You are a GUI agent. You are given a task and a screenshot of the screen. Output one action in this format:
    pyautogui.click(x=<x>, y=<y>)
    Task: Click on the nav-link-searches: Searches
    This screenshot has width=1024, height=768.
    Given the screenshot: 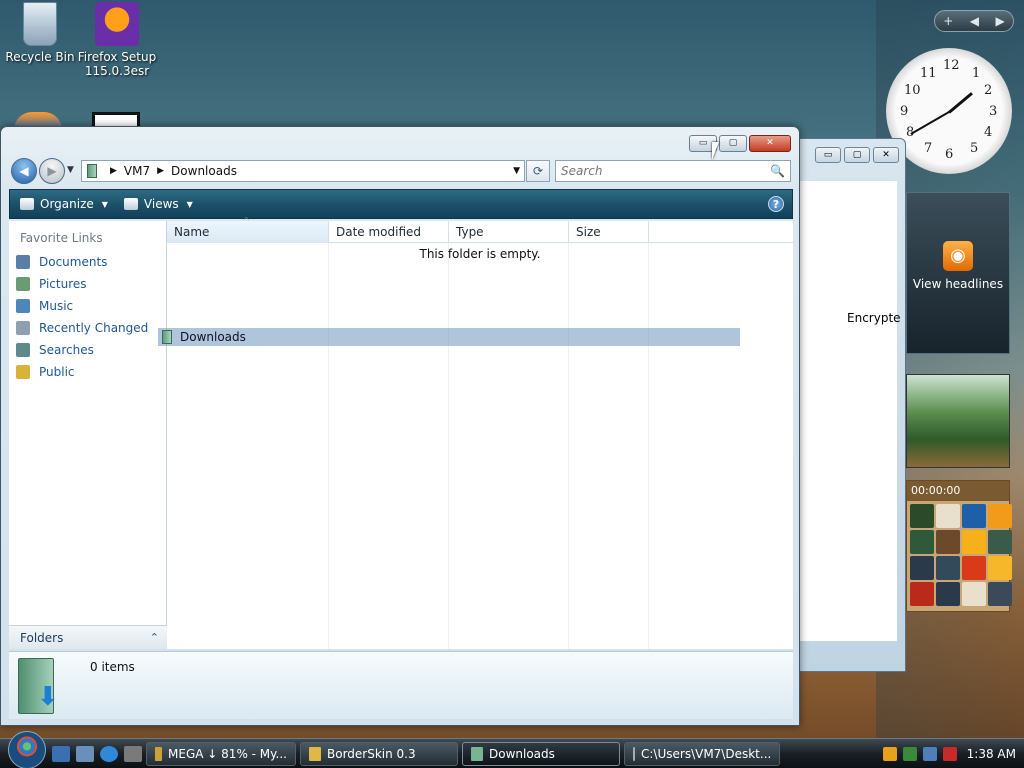 What is the action you would take?
    pyautogui.click(x=87, y=350)
    